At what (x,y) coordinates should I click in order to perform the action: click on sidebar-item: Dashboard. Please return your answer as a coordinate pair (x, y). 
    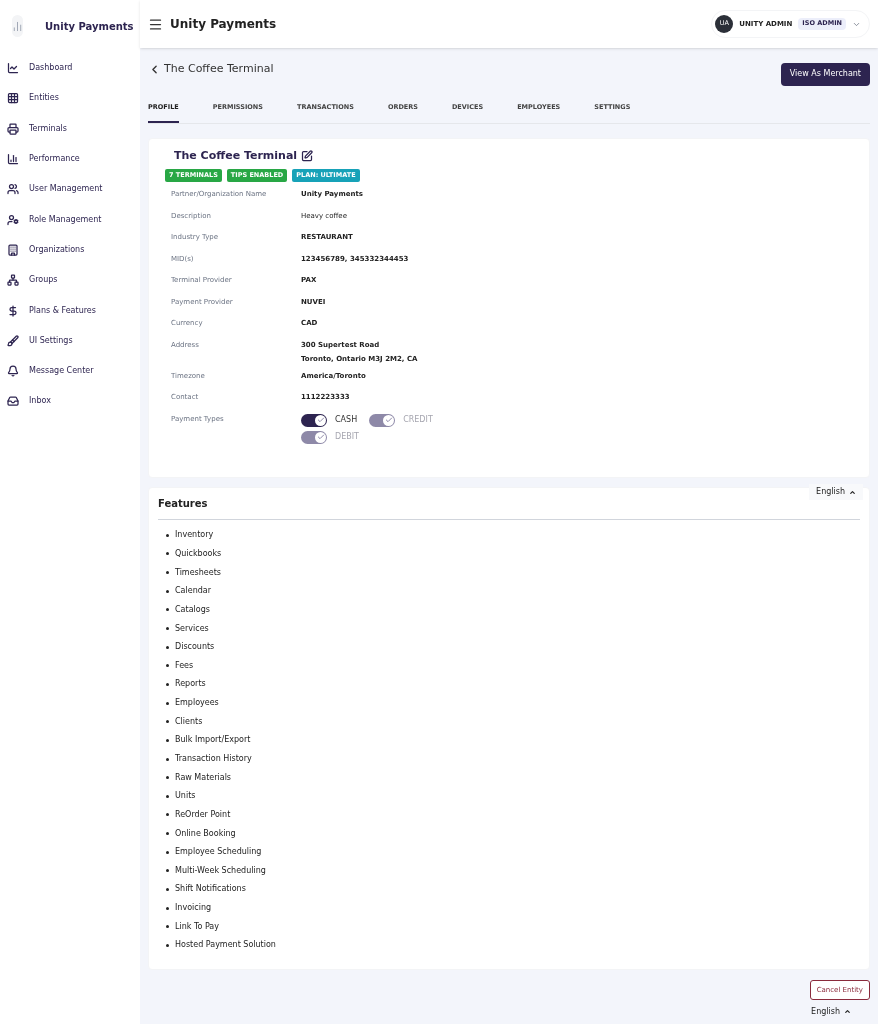
    Looking at the image, I should click on (70, 68).